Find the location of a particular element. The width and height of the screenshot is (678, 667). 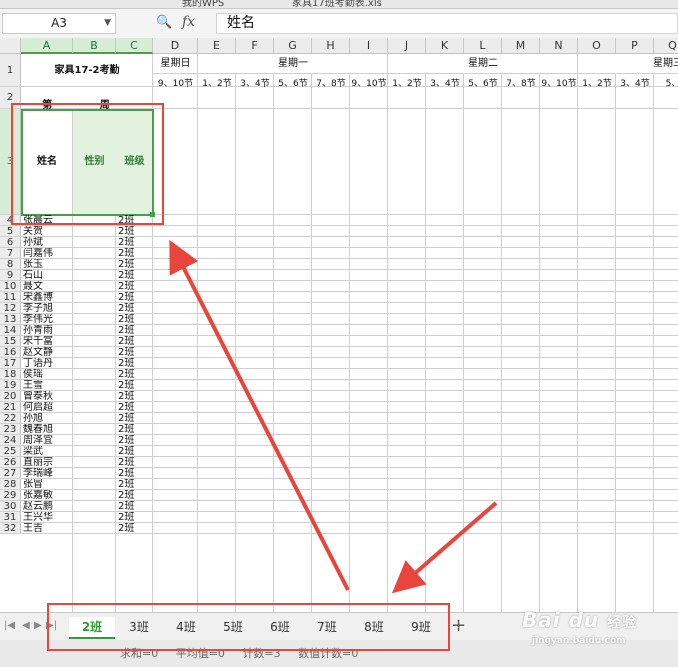

arrow-to-sheet-tabs is located at coordinates (444, 547).